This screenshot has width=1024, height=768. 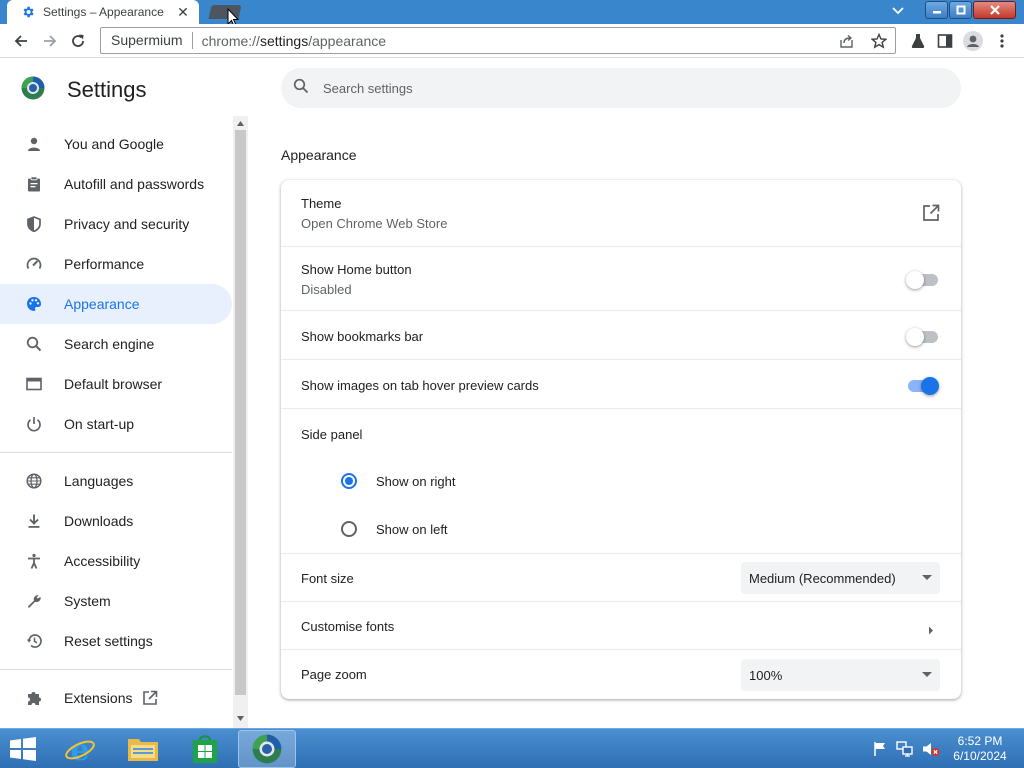 What do you see at coordinates (879, 41) in the screenshot?
I see `bookmark-star-icon` at bounding box center [879, 41].